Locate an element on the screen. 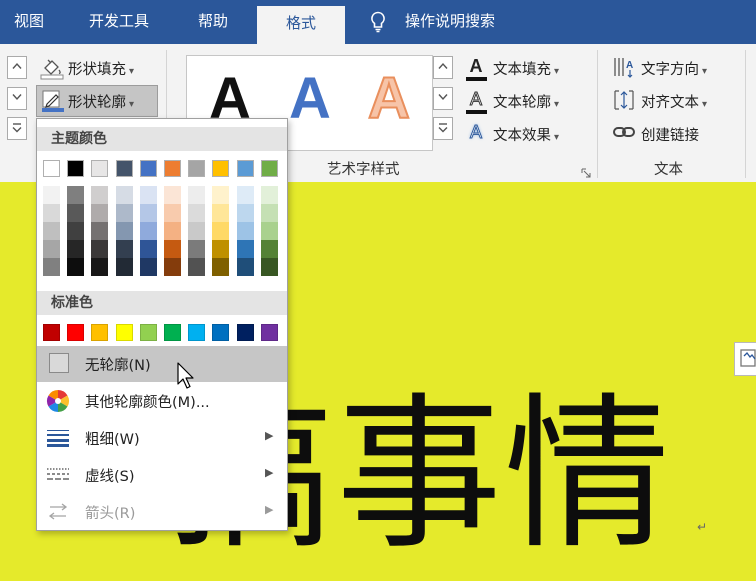 This screenshot has width=756, height=581. text-direction-button: 文字方向 ▾ is located at coordinates (674, 68).